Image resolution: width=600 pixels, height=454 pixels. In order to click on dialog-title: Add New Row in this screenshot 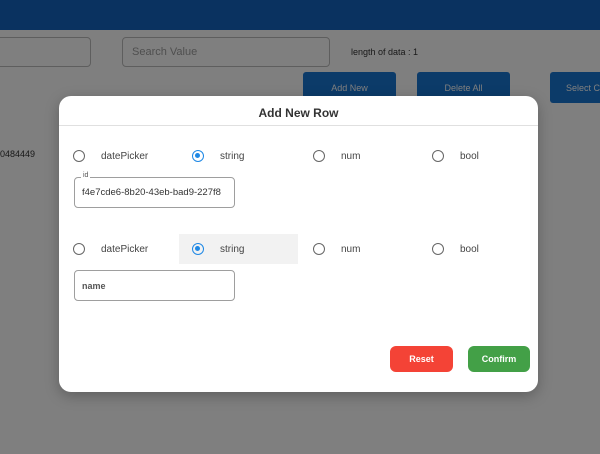, I will do `click(298, 113)`.